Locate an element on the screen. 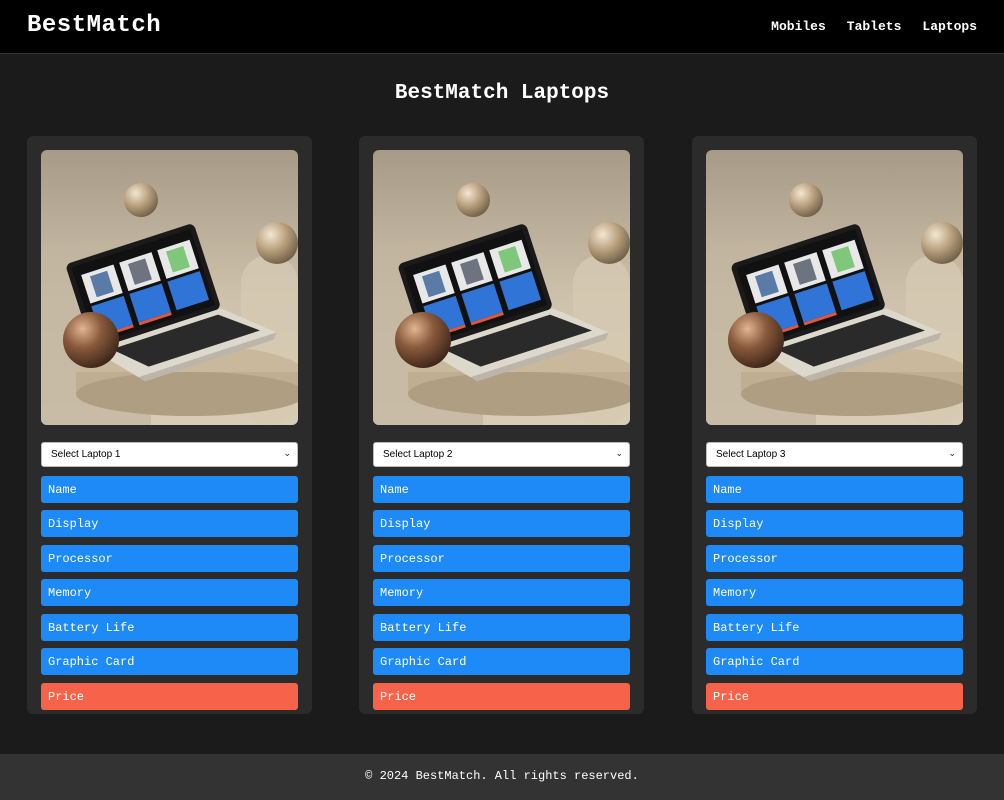 Image resolution: width=1004 pixels, height=800 pixels. nav-link-mobiles: Mobiles is located at coordinates (798, 26).